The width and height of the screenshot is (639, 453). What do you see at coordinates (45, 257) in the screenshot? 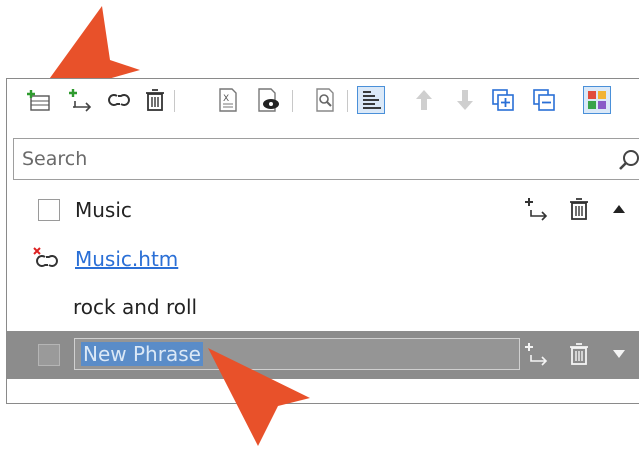
I see `broken-link-icon` at bounding box center [45, 257].